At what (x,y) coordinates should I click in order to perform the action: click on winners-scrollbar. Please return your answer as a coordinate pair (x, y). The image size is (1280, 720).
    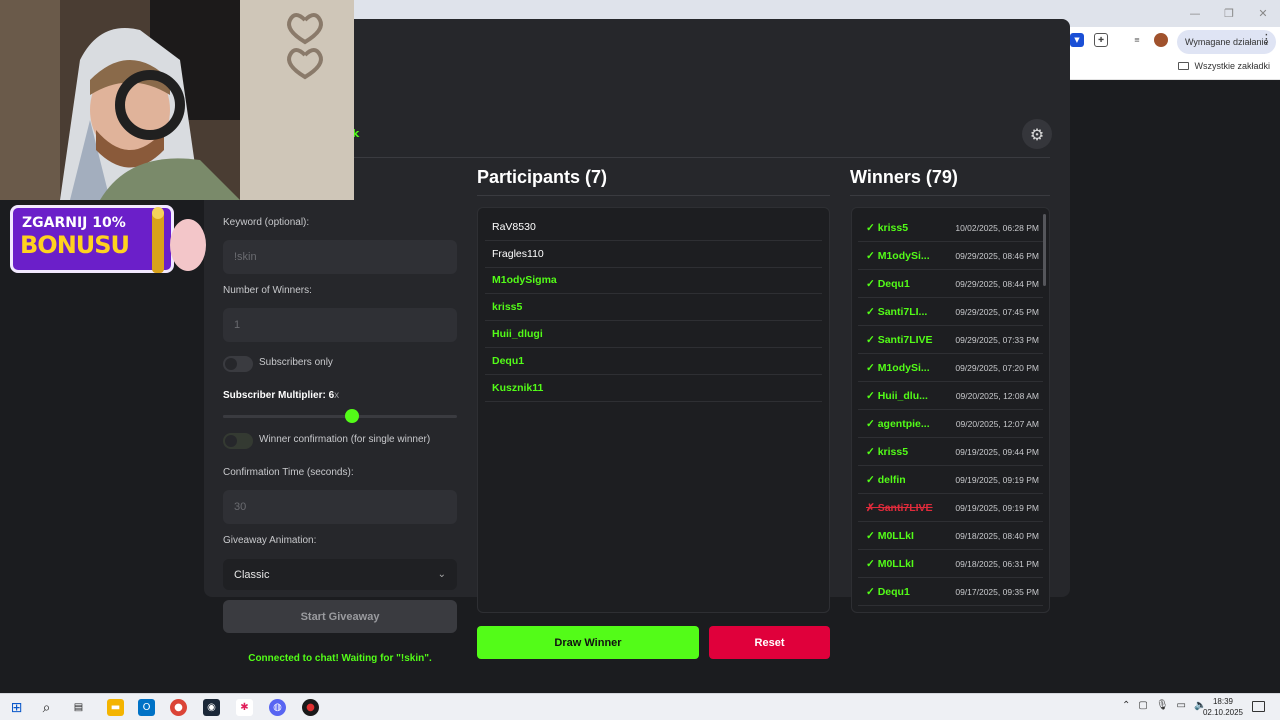
    Looking at the image, I should click on (1044, 250).